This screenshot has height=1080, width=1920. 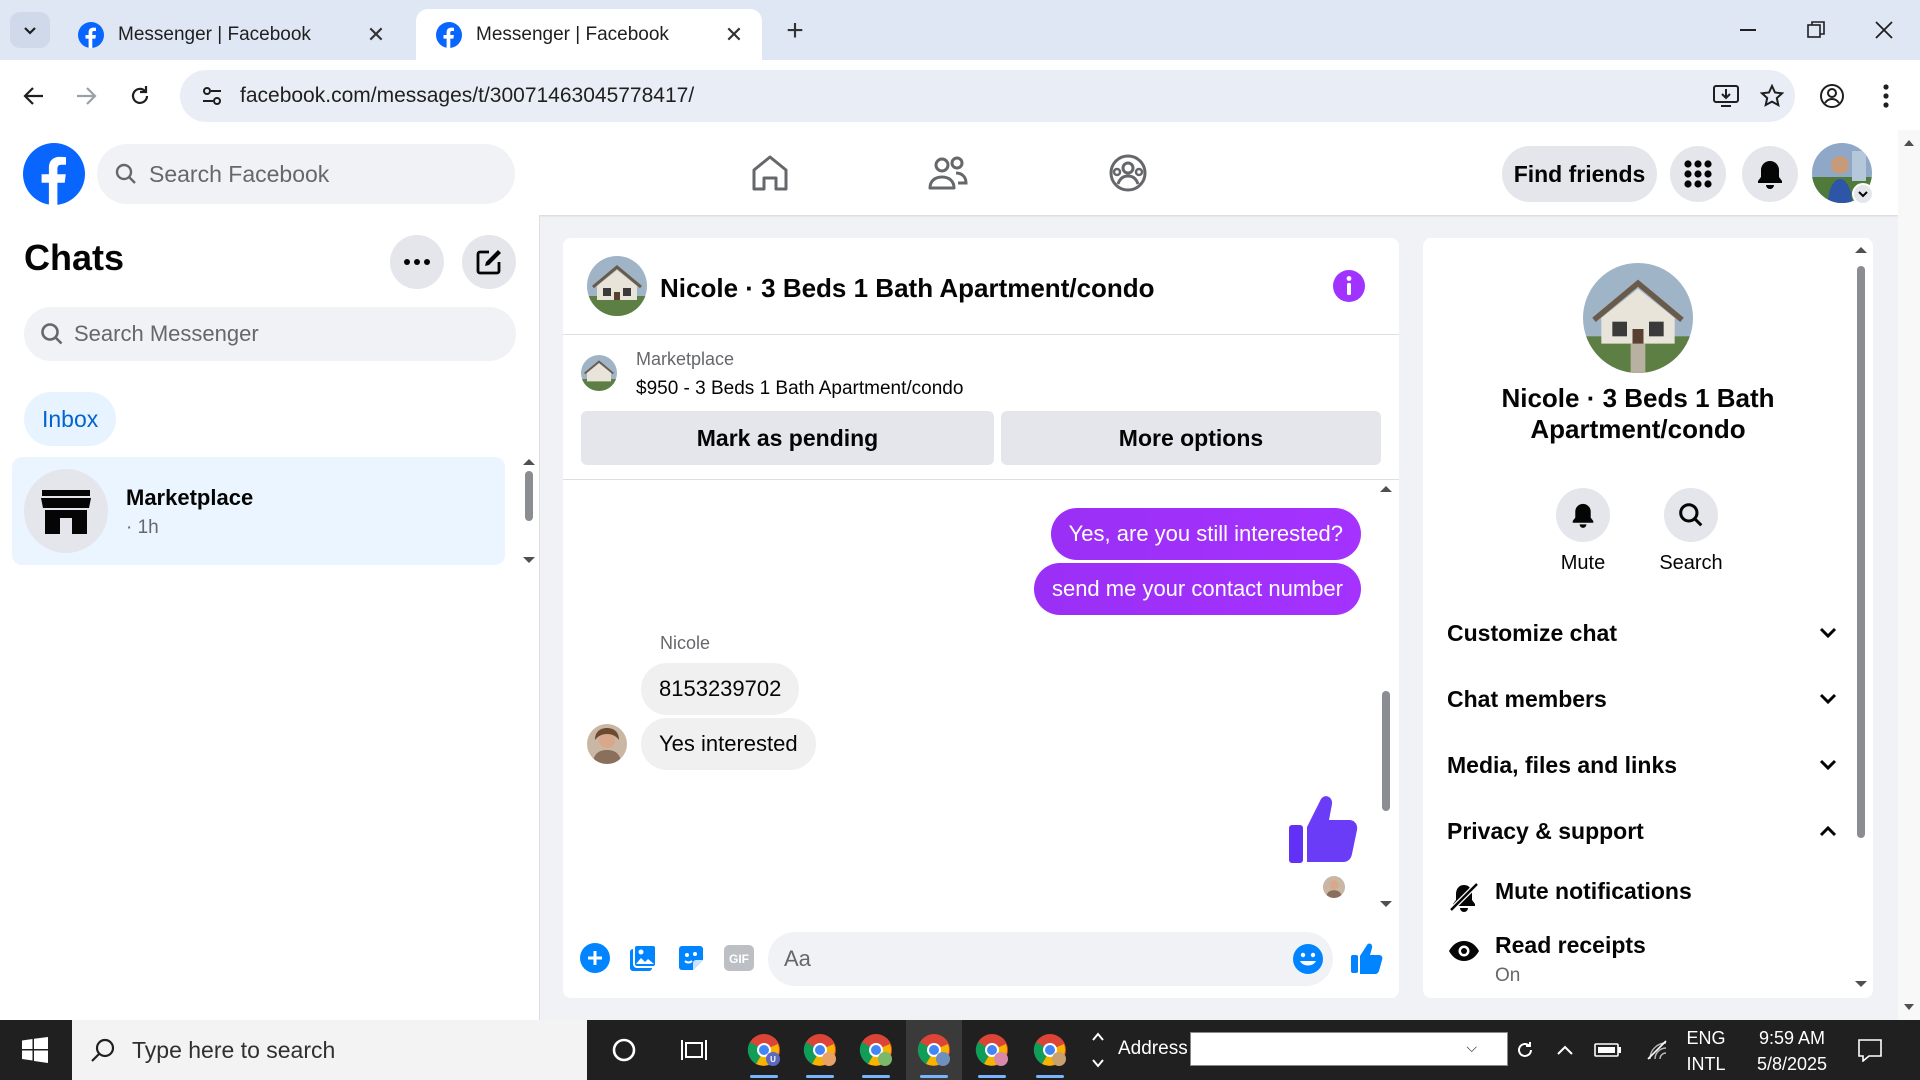 I want to click on network-button, so click(x=1658, y=1050).